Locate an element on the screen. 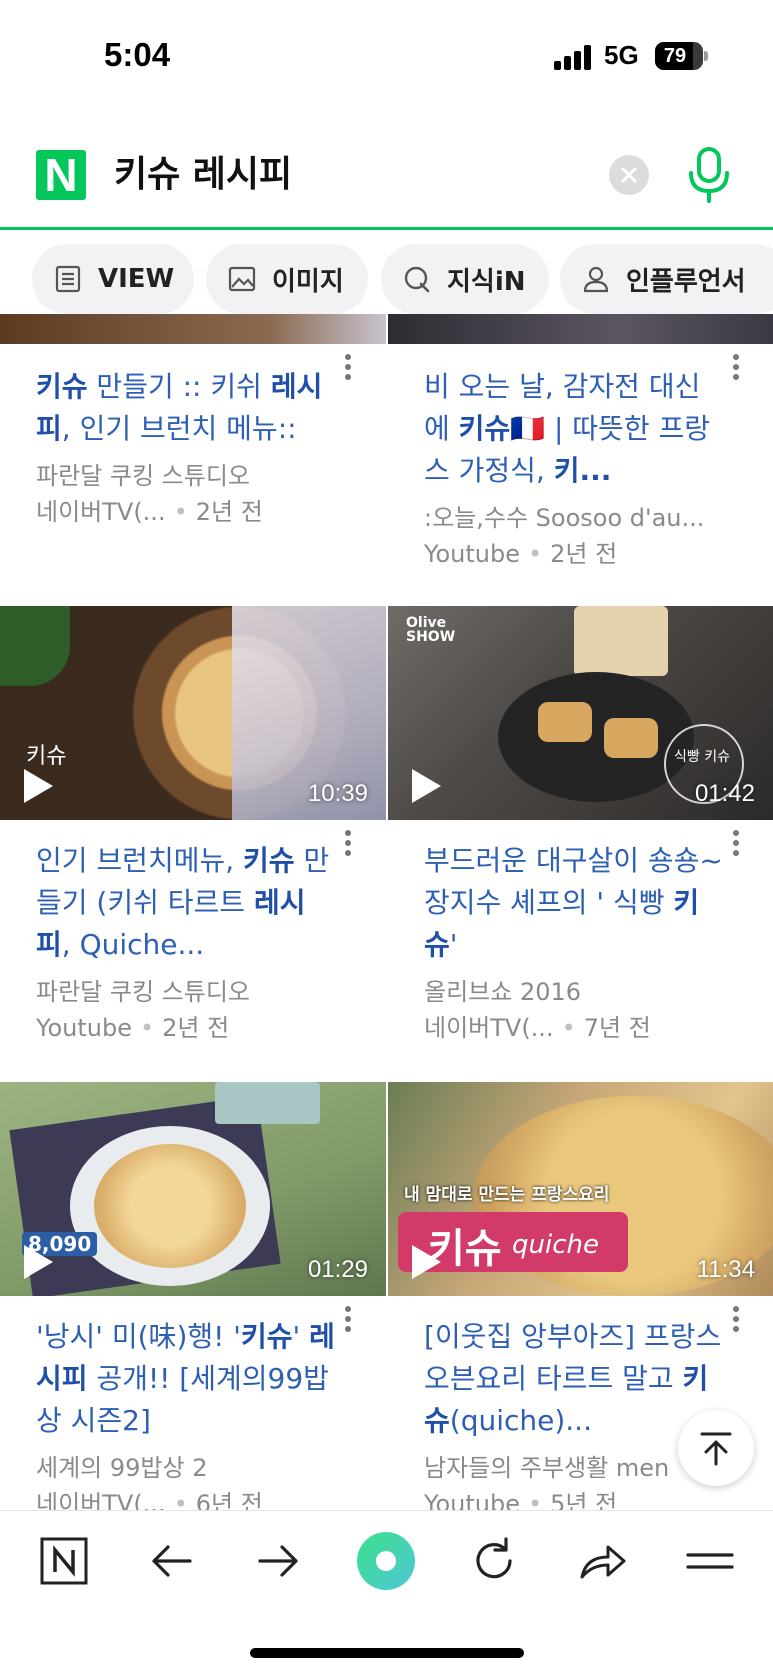 This screenshot has width=773, height=1676. green-dot-button is located at coordinates (386, 1561).